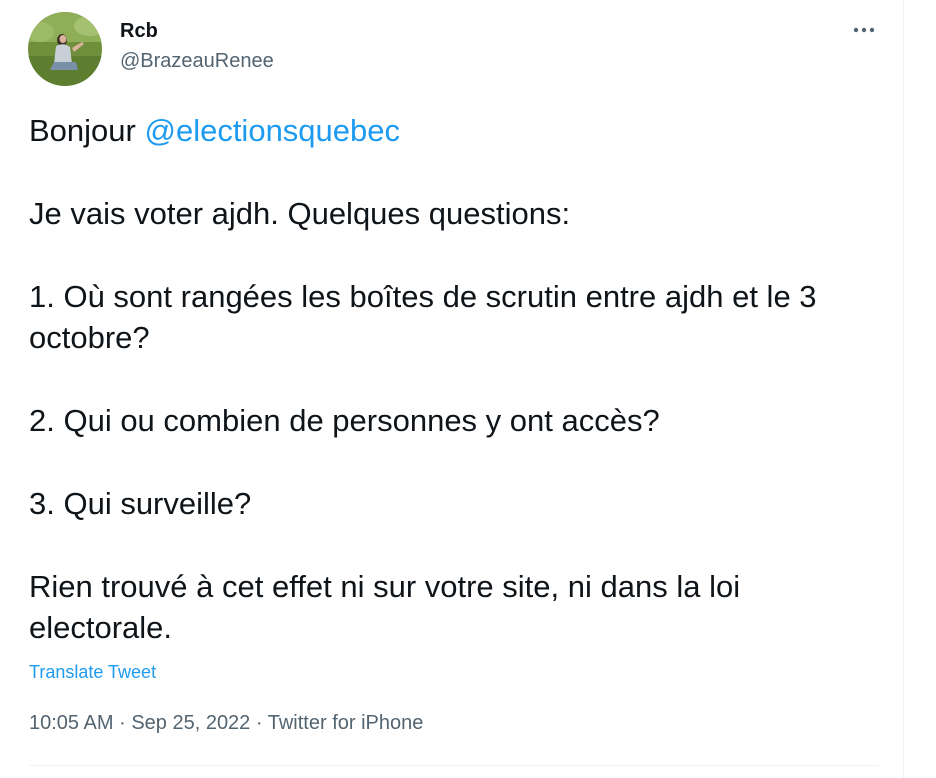 This screenshot has height=778, width=936. I want to click on tweet-time: 10:05 AM, so click(71, 723).